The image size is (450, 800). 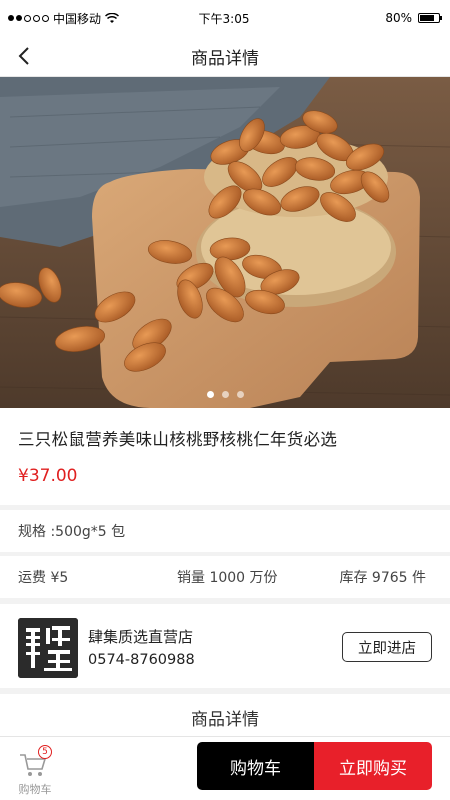 What do you see at coordinates (35, 769) in the screenshot?
I see `cart-shortcut: 5 购物车` at bounding box center [35, 769].